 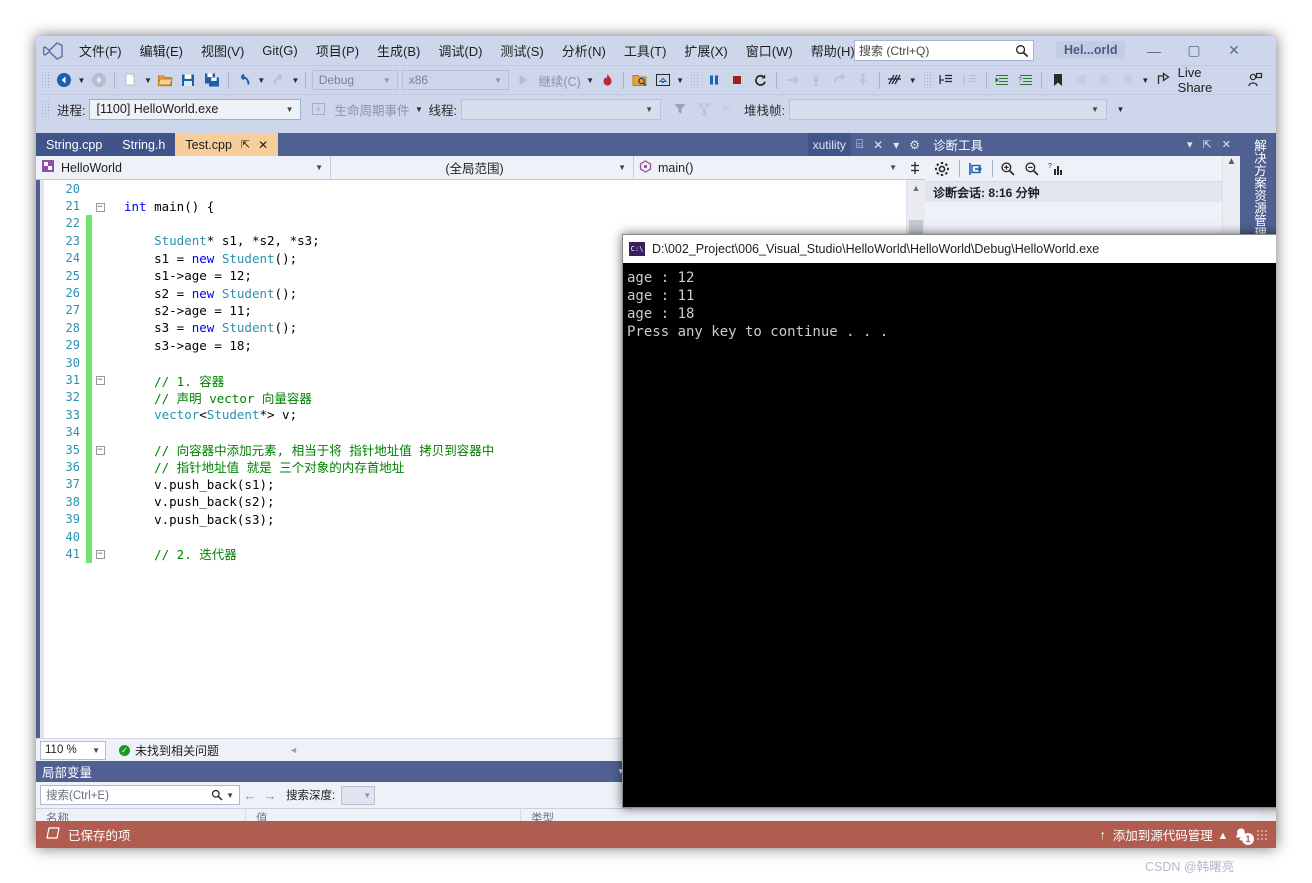 What do you see at coordinates (100, 50) in the screenshot?
I see `menu-item-file: 文件(F)` at bounding box center [100, 50].